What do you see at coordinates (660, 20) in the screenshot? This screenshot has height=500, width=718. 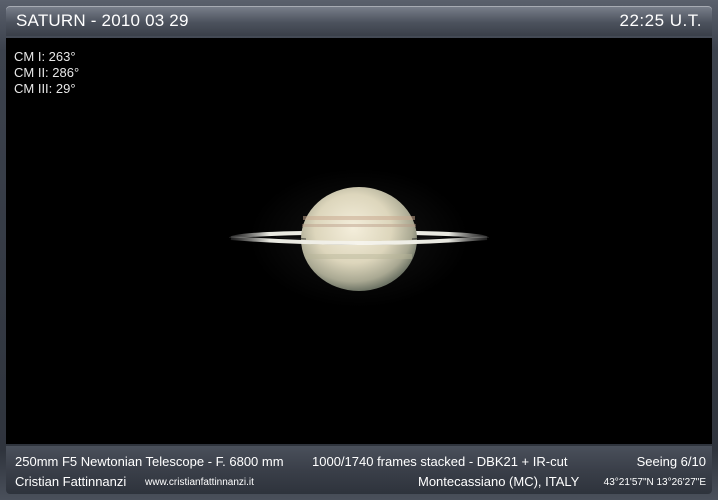 I see `observation-time: 22:25 U.T.` at bounding box center [660, 20].